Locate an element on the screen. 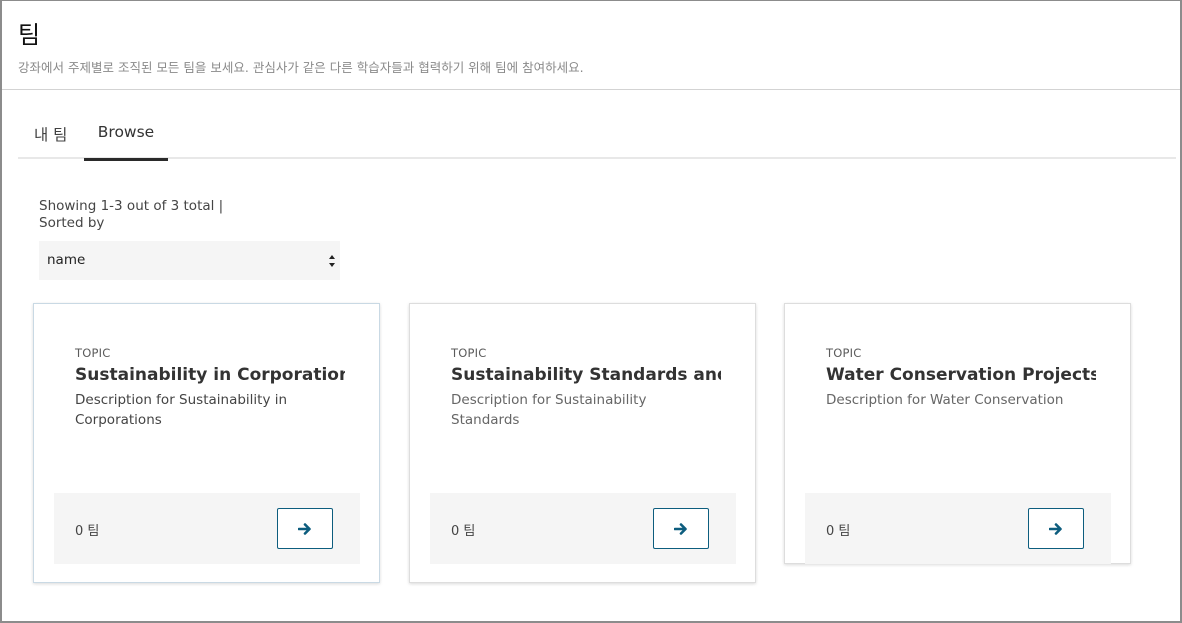  select-arrows-icon is located at coordinates (332, 261).